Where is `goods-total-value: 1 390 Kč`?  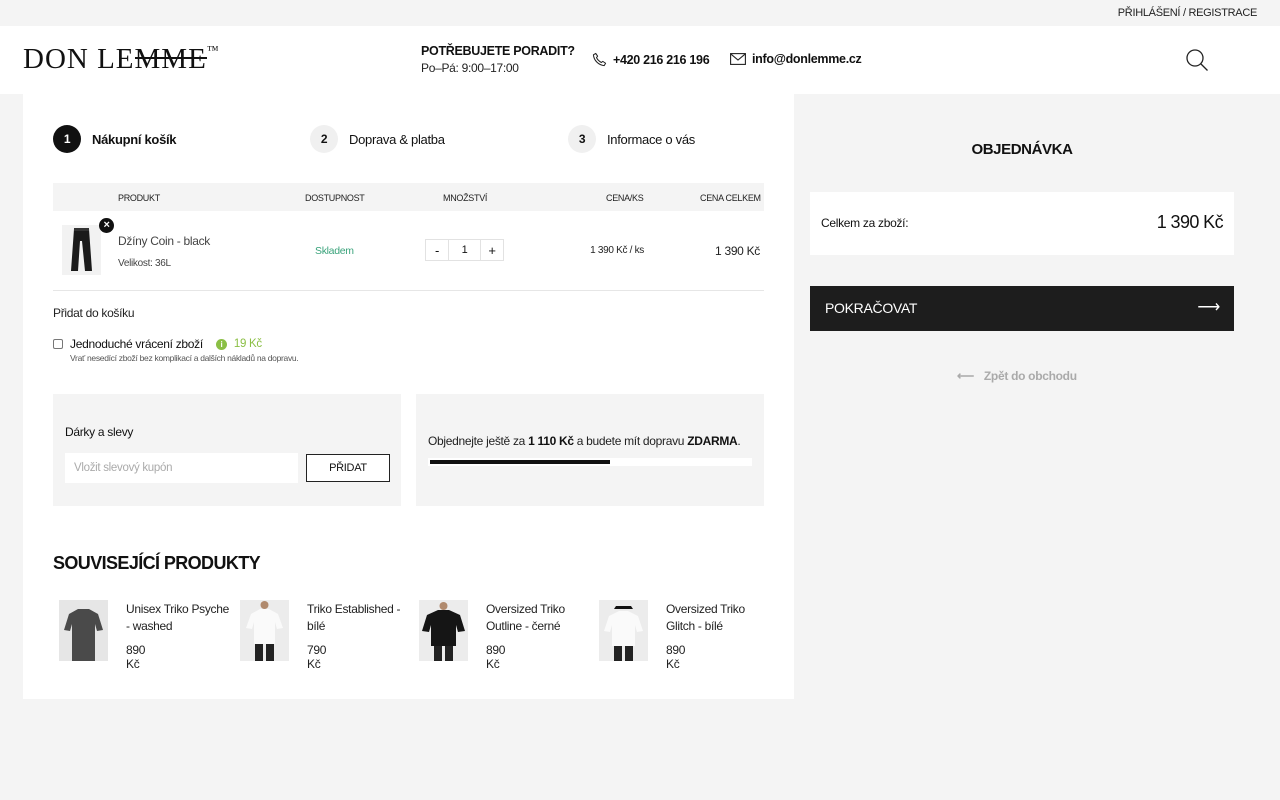 goods-total-value: 1 390 Kč is located at coordinates (1190, 222).